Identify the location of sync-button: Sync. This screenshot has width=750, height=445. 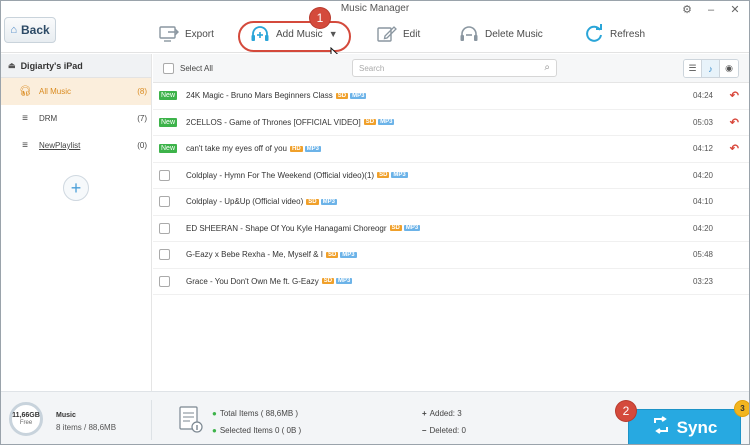
(684, 426).